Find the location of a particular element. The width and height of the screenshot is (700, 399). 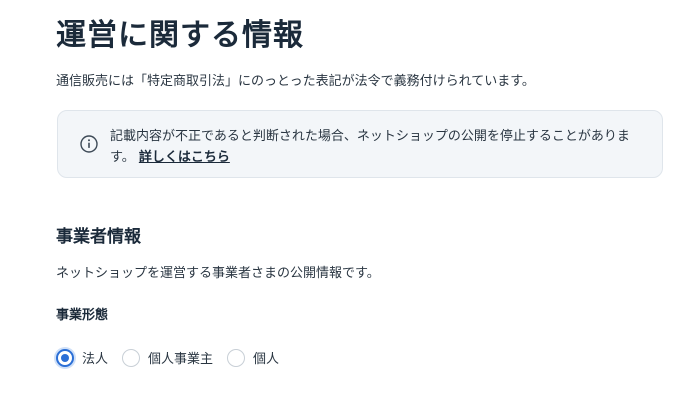

radio-option-sole-proprietor: 個人事業主 is located at coordinates (167, 357).